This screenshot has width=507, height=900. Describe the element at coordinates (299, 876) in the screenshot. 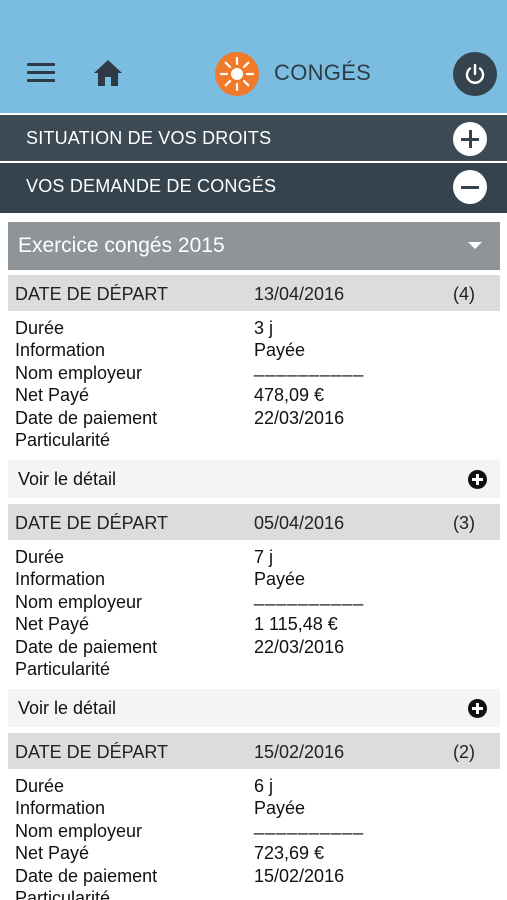

I see `value-date-paiement: 15/02/2016` at that location.